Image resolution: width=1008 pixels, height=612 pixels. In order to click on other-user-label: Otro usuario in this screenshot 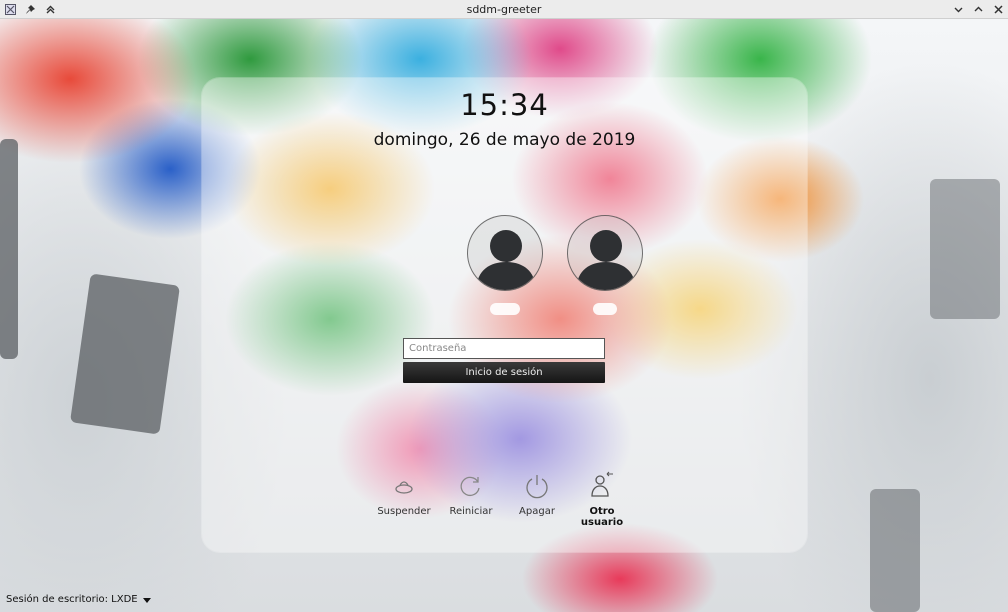, I will do `click(602, 517)`.